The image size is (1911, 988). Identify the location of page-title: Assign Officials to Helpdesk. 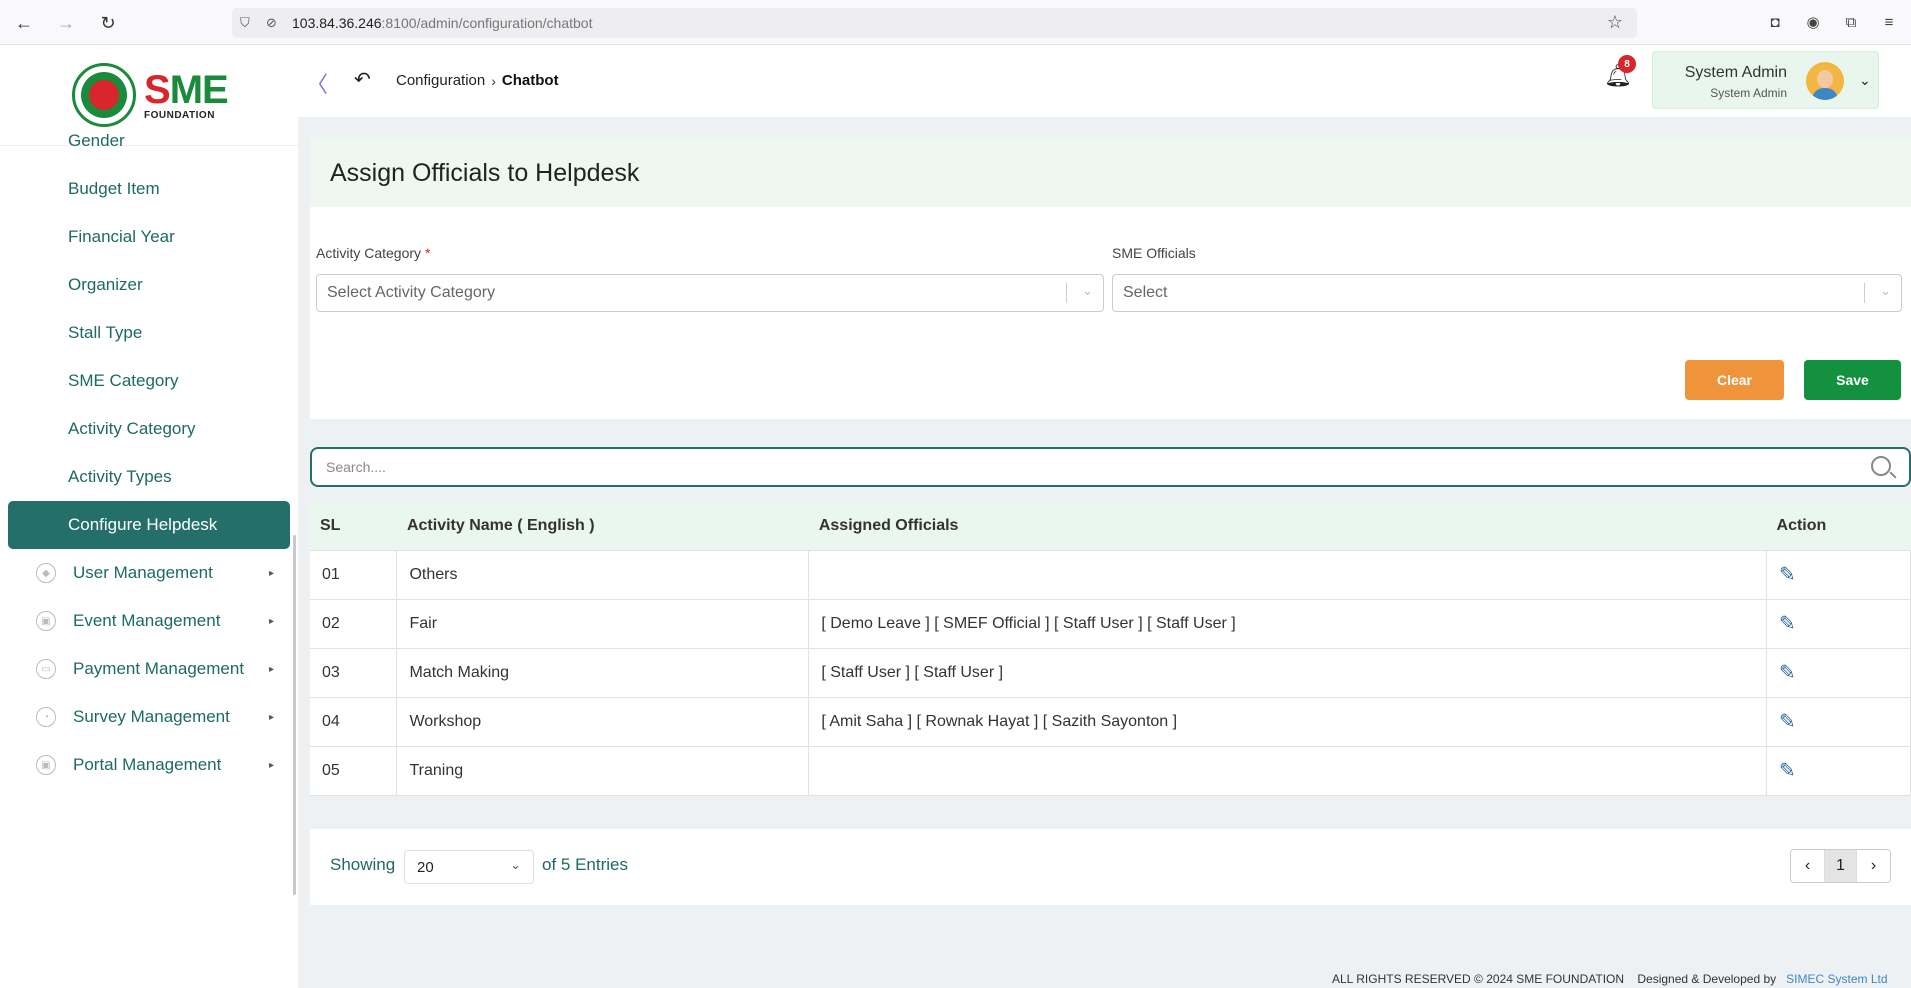
(485, 173).